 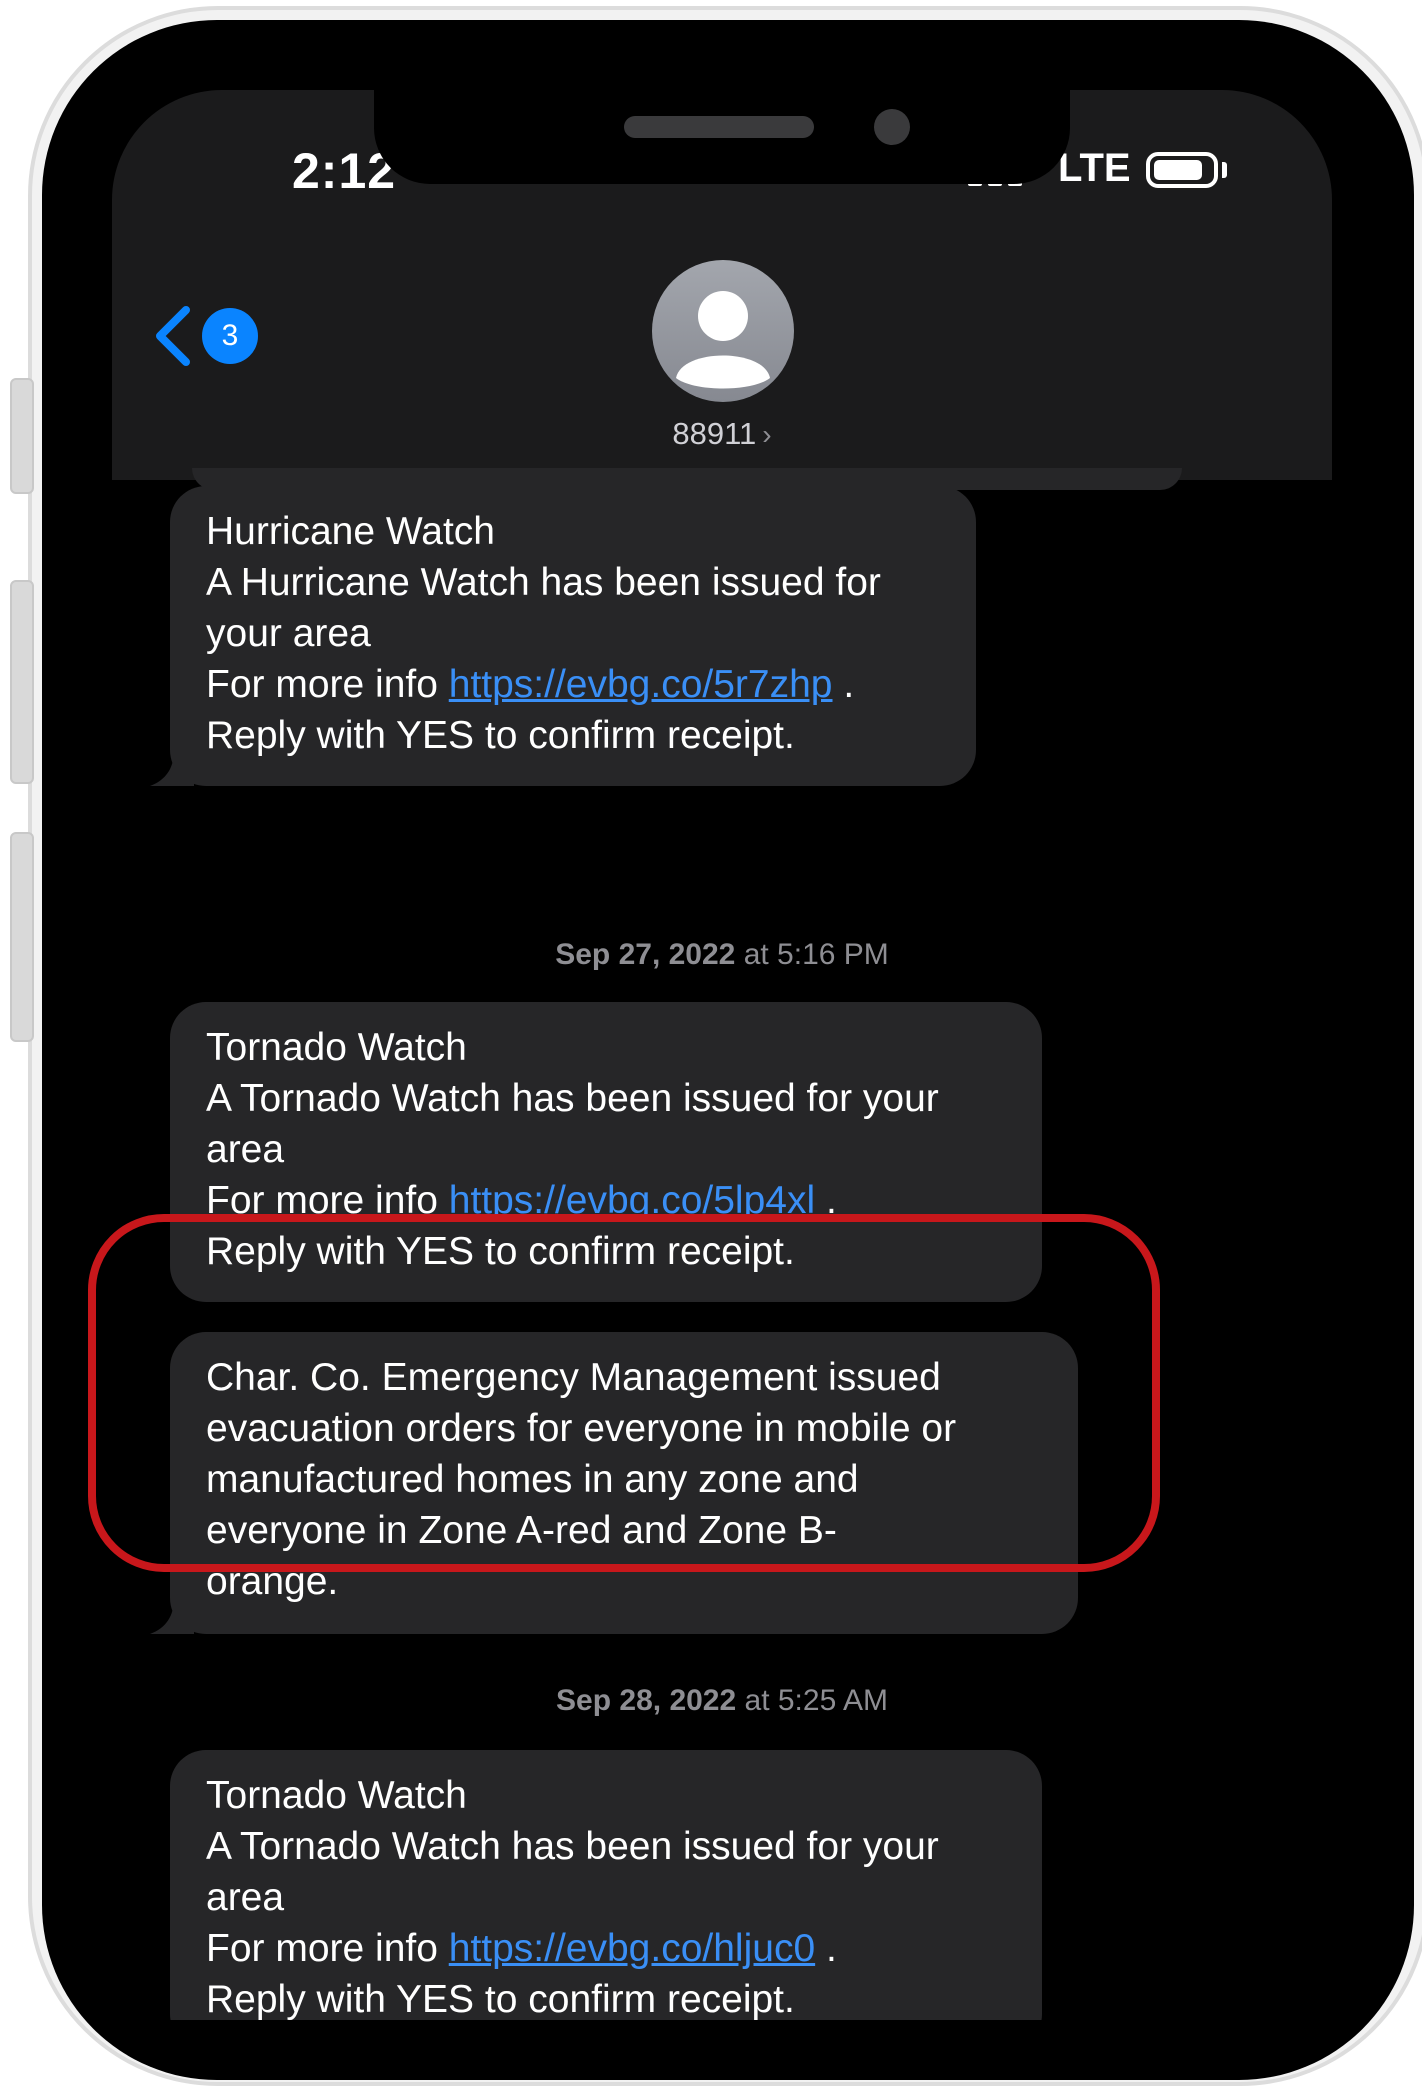 What do you see at coordinates (230, 336) in the screenshot?
I see `unread-count-badge: 3` at bounding box center [230, 336].